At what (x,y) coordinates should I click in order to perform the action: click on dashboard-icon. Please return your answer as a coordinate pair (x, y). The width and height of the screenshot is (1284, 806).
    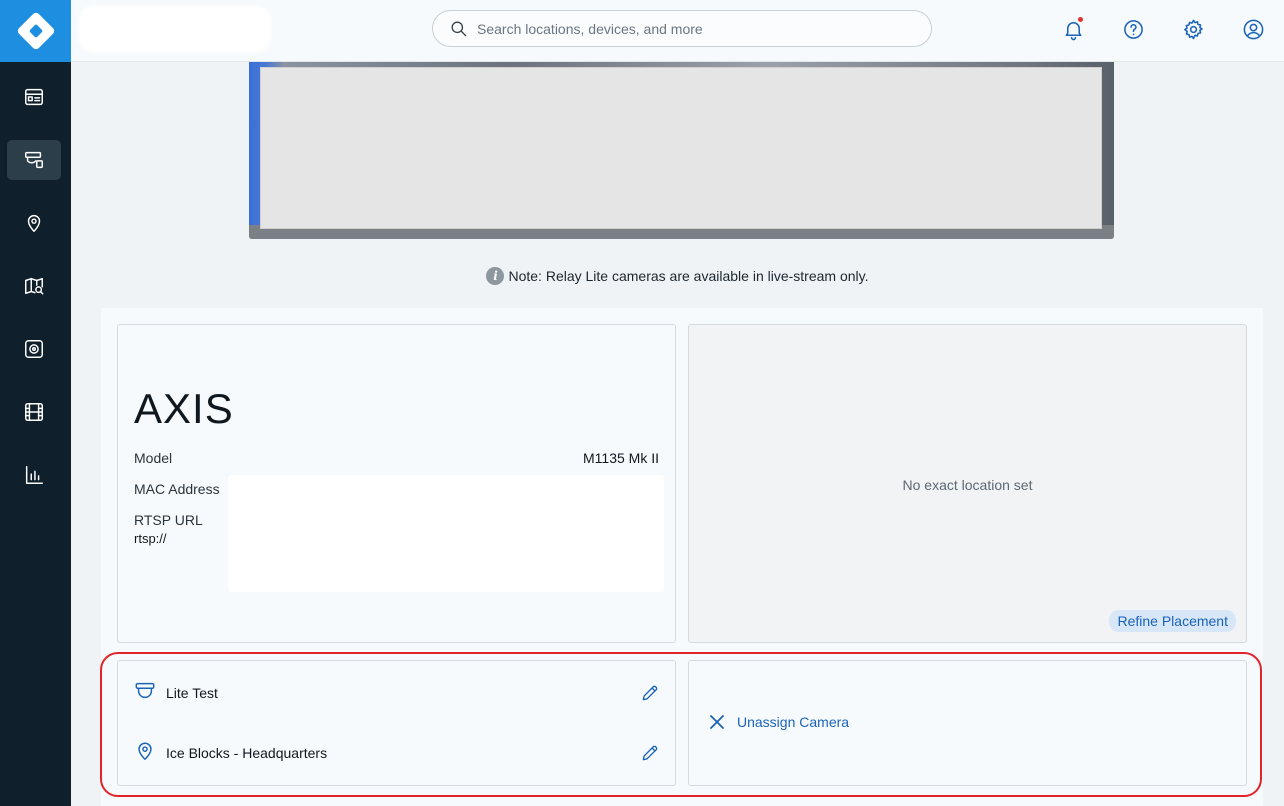
    Looking at the image, I should click on (34, 97).